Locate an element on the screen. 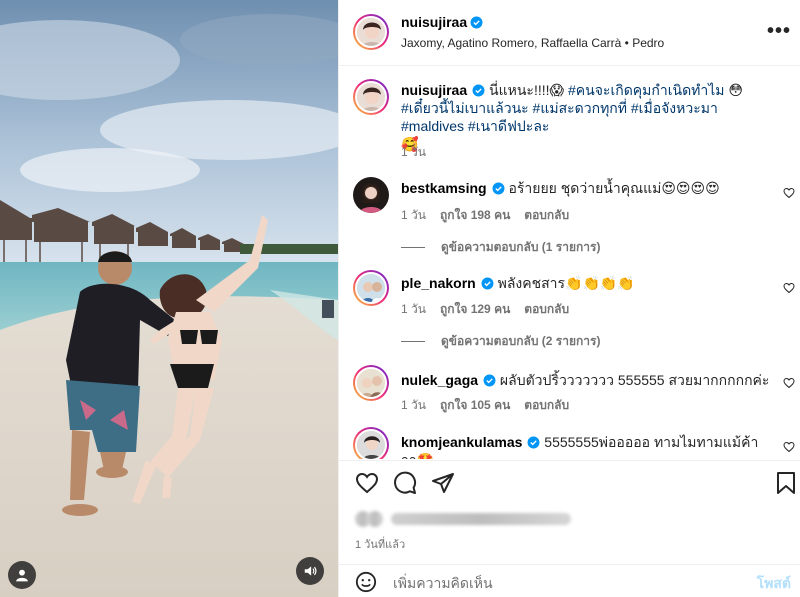 The image size is (800, 597). caption-emoji-end: 🥰 is located at coordinates (410, 144).